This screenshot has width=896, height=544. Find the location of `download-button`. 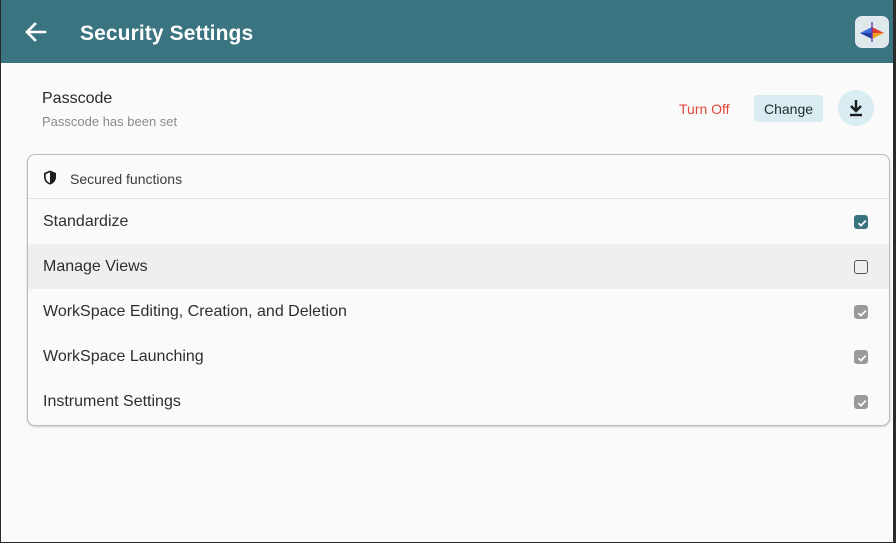

download-button is located at coordinates (856, 108).